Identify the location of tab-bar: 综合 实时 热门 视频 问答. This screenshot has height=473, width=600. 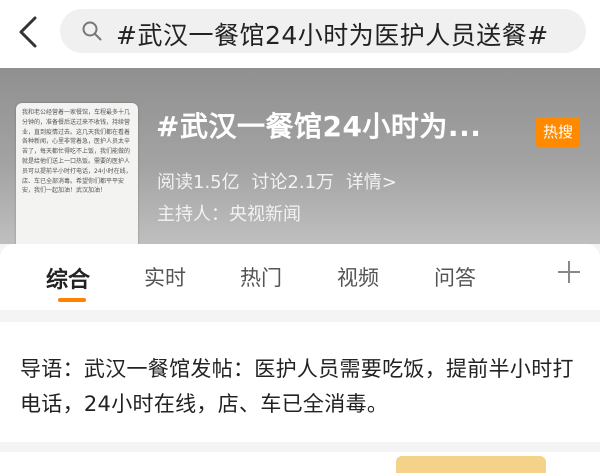
(300, 277).